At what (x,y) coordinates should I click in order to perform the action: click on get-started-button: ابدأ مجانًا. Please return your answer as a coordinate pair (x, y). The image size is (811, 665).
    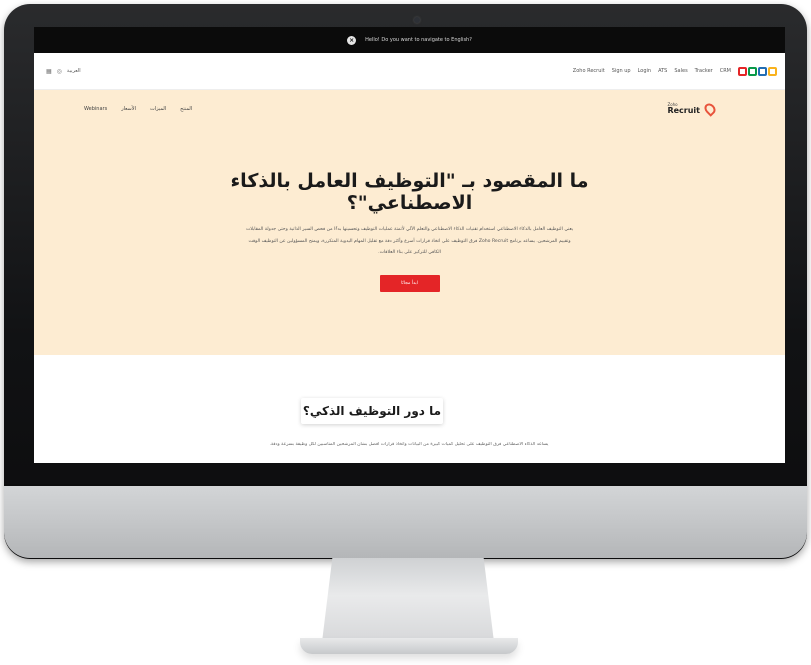
    Looking at the image, I should click on (409, 283).